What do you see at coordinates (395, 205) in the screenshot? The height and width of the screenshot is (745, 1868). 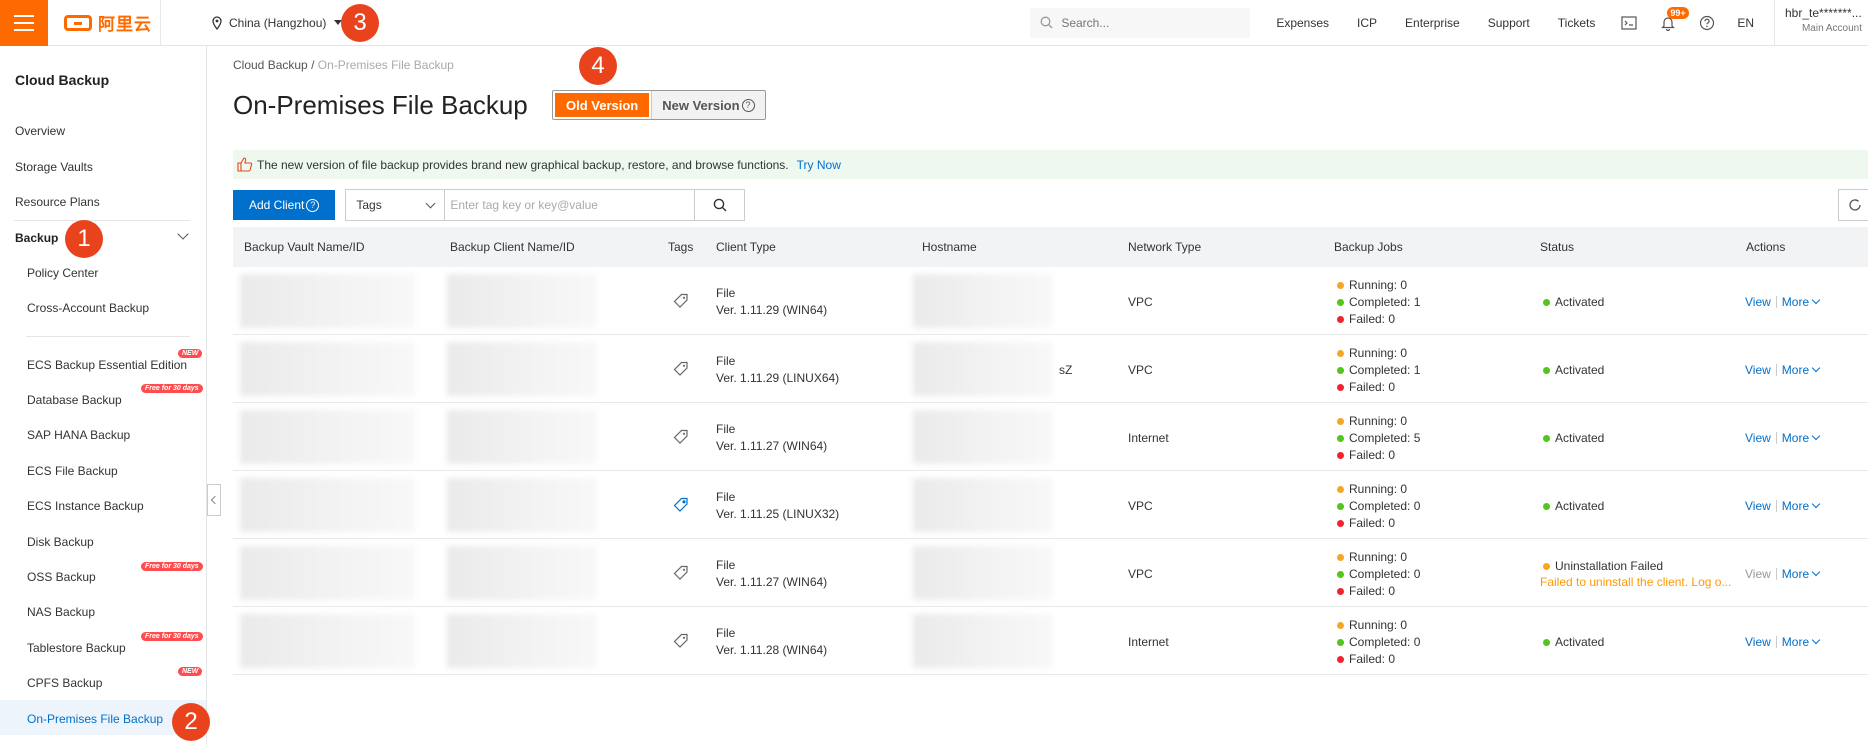 I see `tags-dropdown: Tags` at bounding box center [395, 205].